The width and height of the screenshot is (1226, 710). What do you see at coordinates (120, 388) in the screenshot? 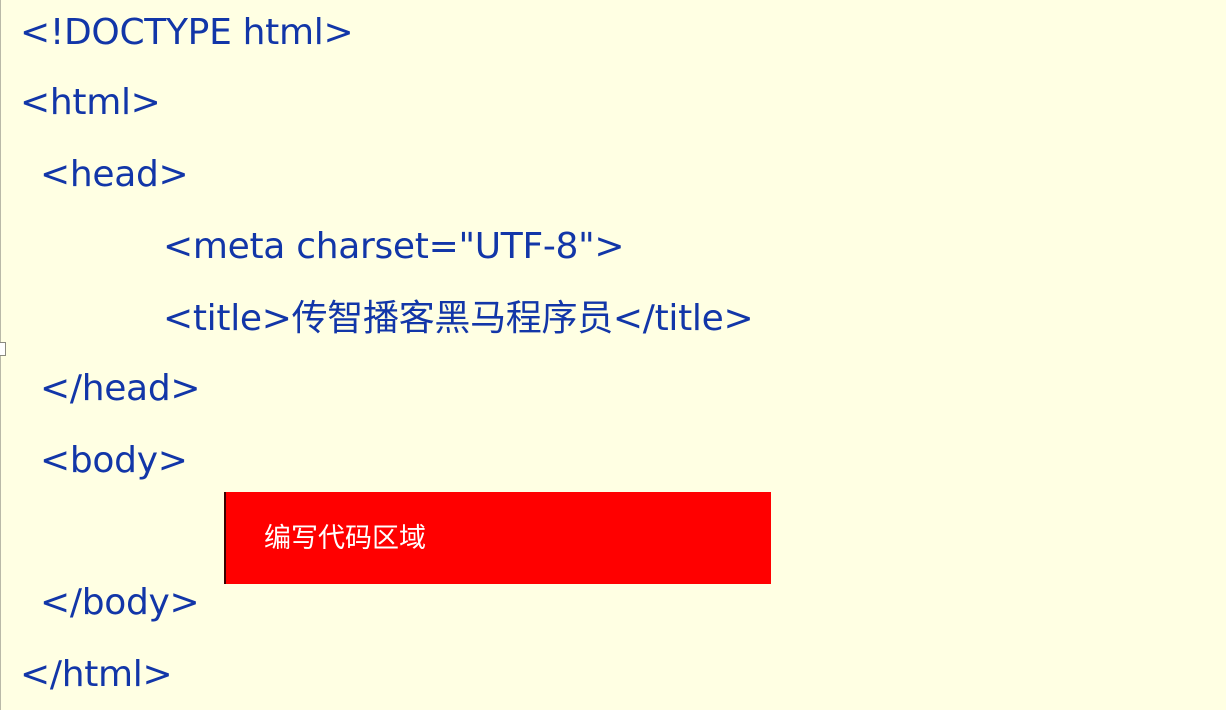
I see `code-line-head-close: </head>` at bounding box center [120, 388].